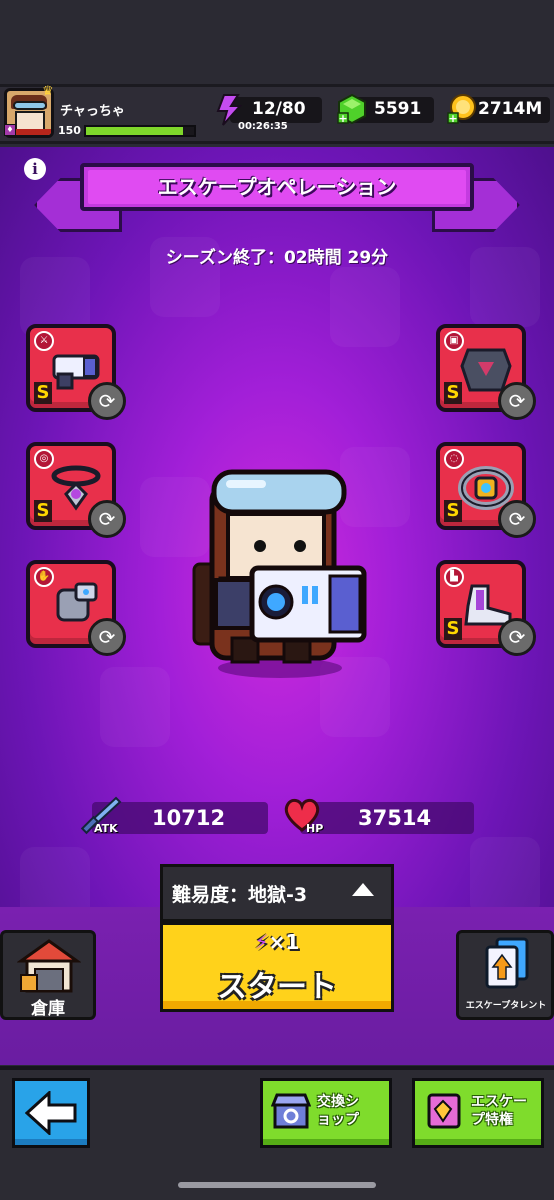  I want to click on exchange-shop-label: 交換シ ョップ, so click(338, 1111).